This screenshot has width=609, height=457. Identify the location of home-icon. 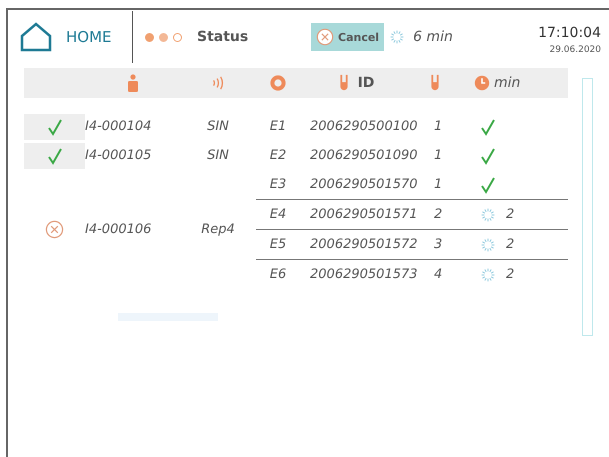
(36, 37).